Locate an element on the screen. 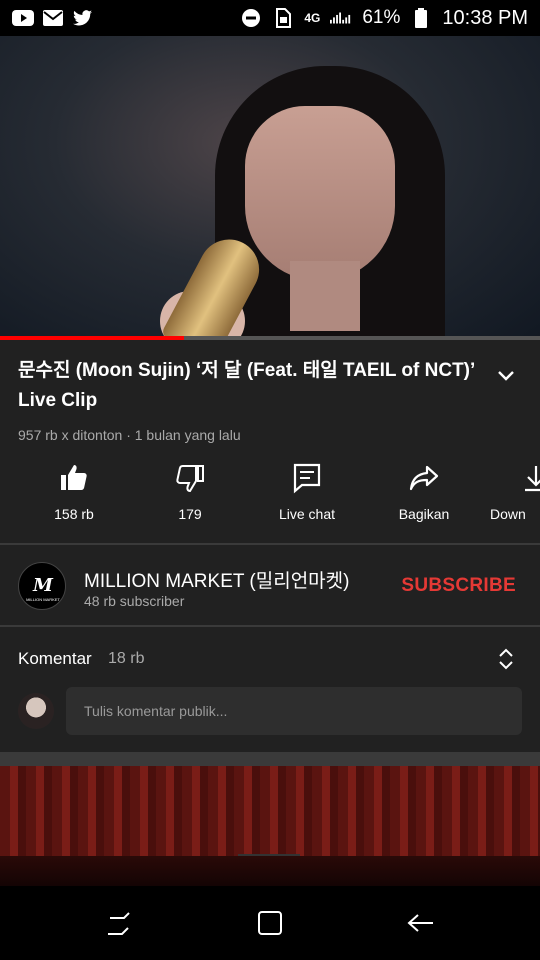  chevron-down-icon is located at coordinates (506, 376).